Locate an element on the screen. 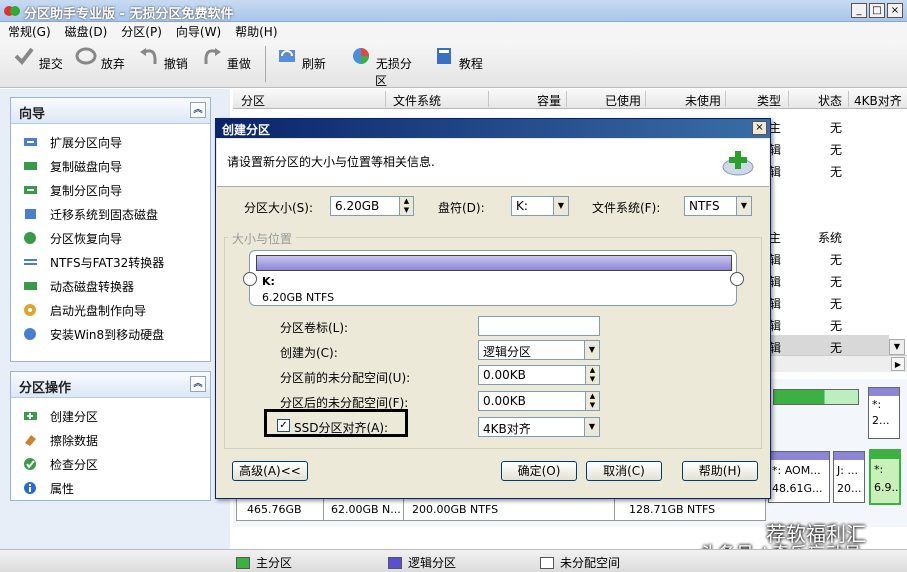 Image resolution: width=907 pixels, height=572 pixels. partition-bar is located at coordinates (494, 263).